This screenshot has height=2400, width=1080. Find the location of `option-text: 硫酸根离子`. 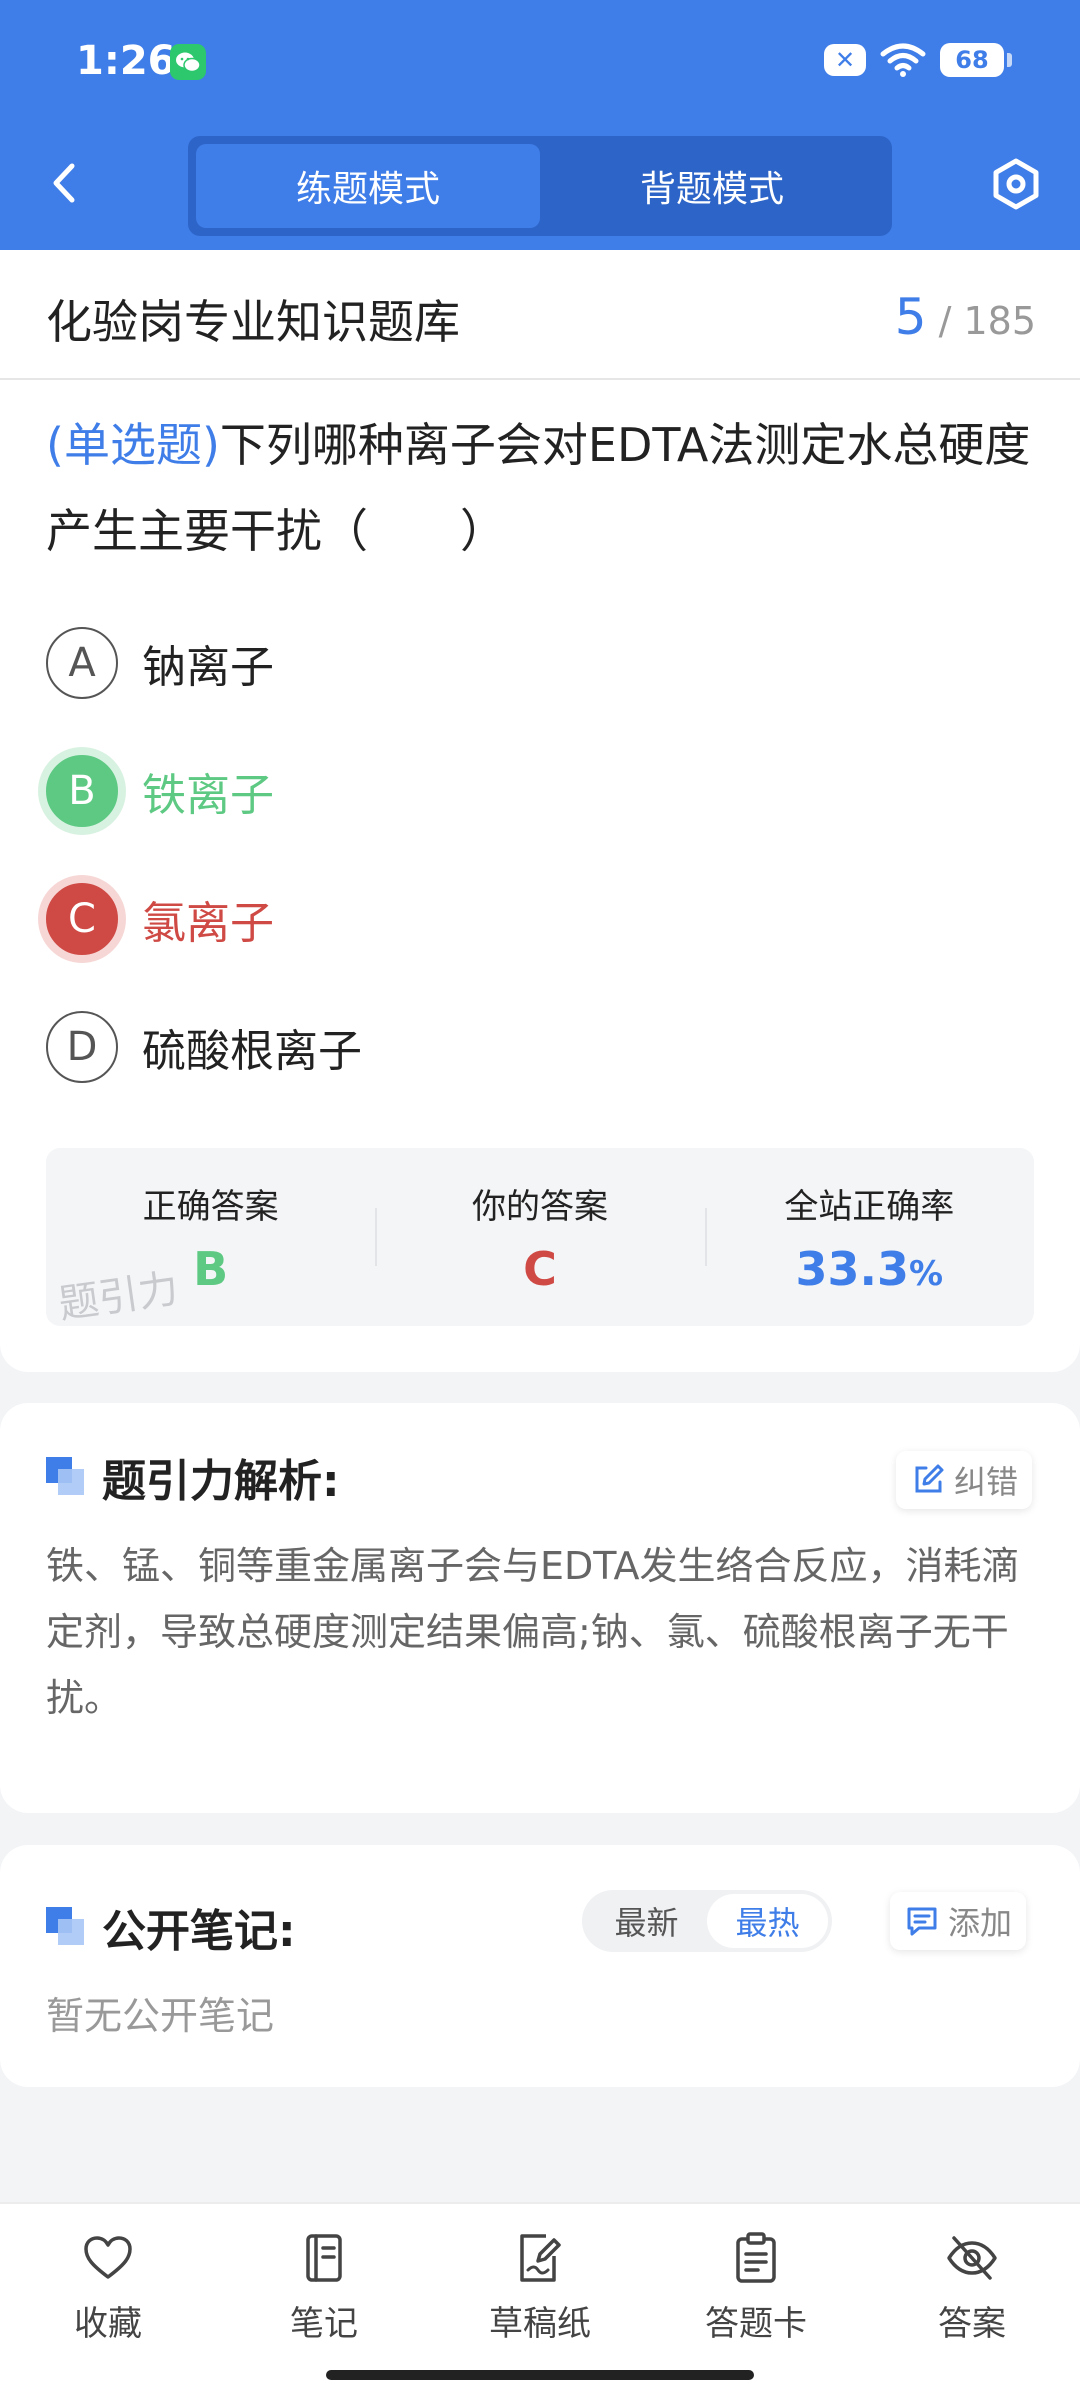

option-text: 硫酸根离子 is located at coordinates (252, 1051).